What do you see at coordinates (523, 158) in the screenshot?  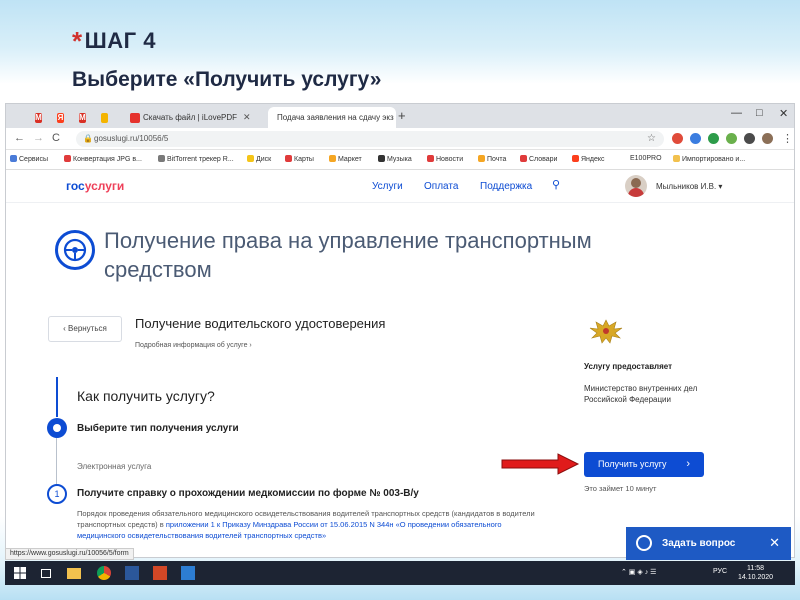 I see `dictionary-icon` at bounding box center [523, 158].